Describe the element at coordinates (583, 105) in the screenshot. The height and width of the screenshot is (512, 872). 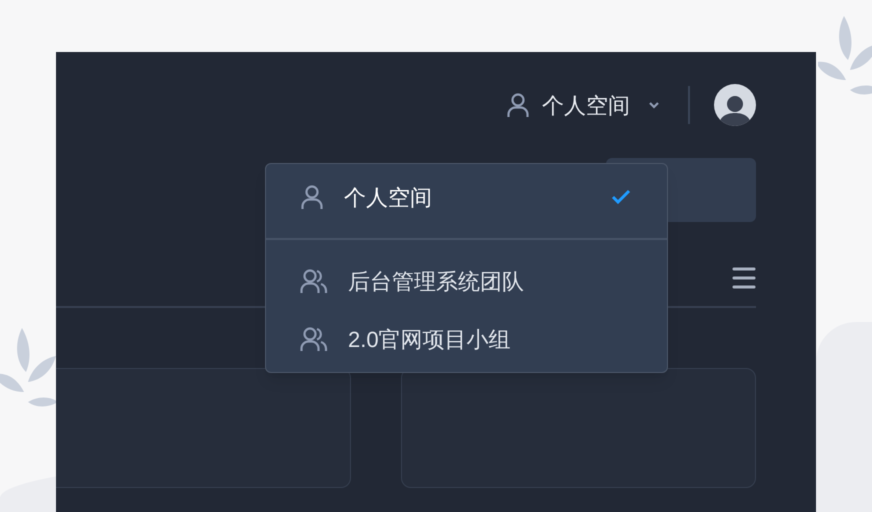
I see `workspace-switcher: 个人空间` at that location.